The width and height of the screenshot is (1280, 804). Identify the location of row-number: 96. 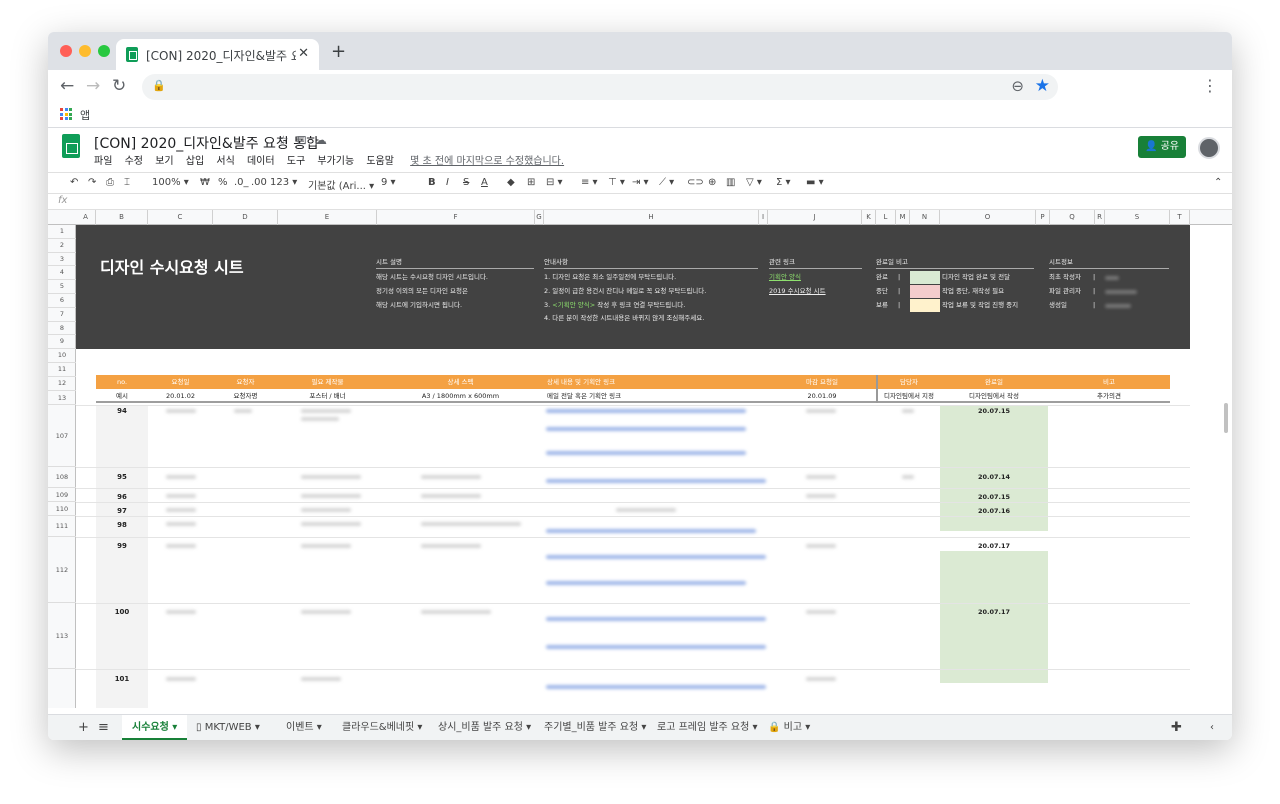
(122, 497).